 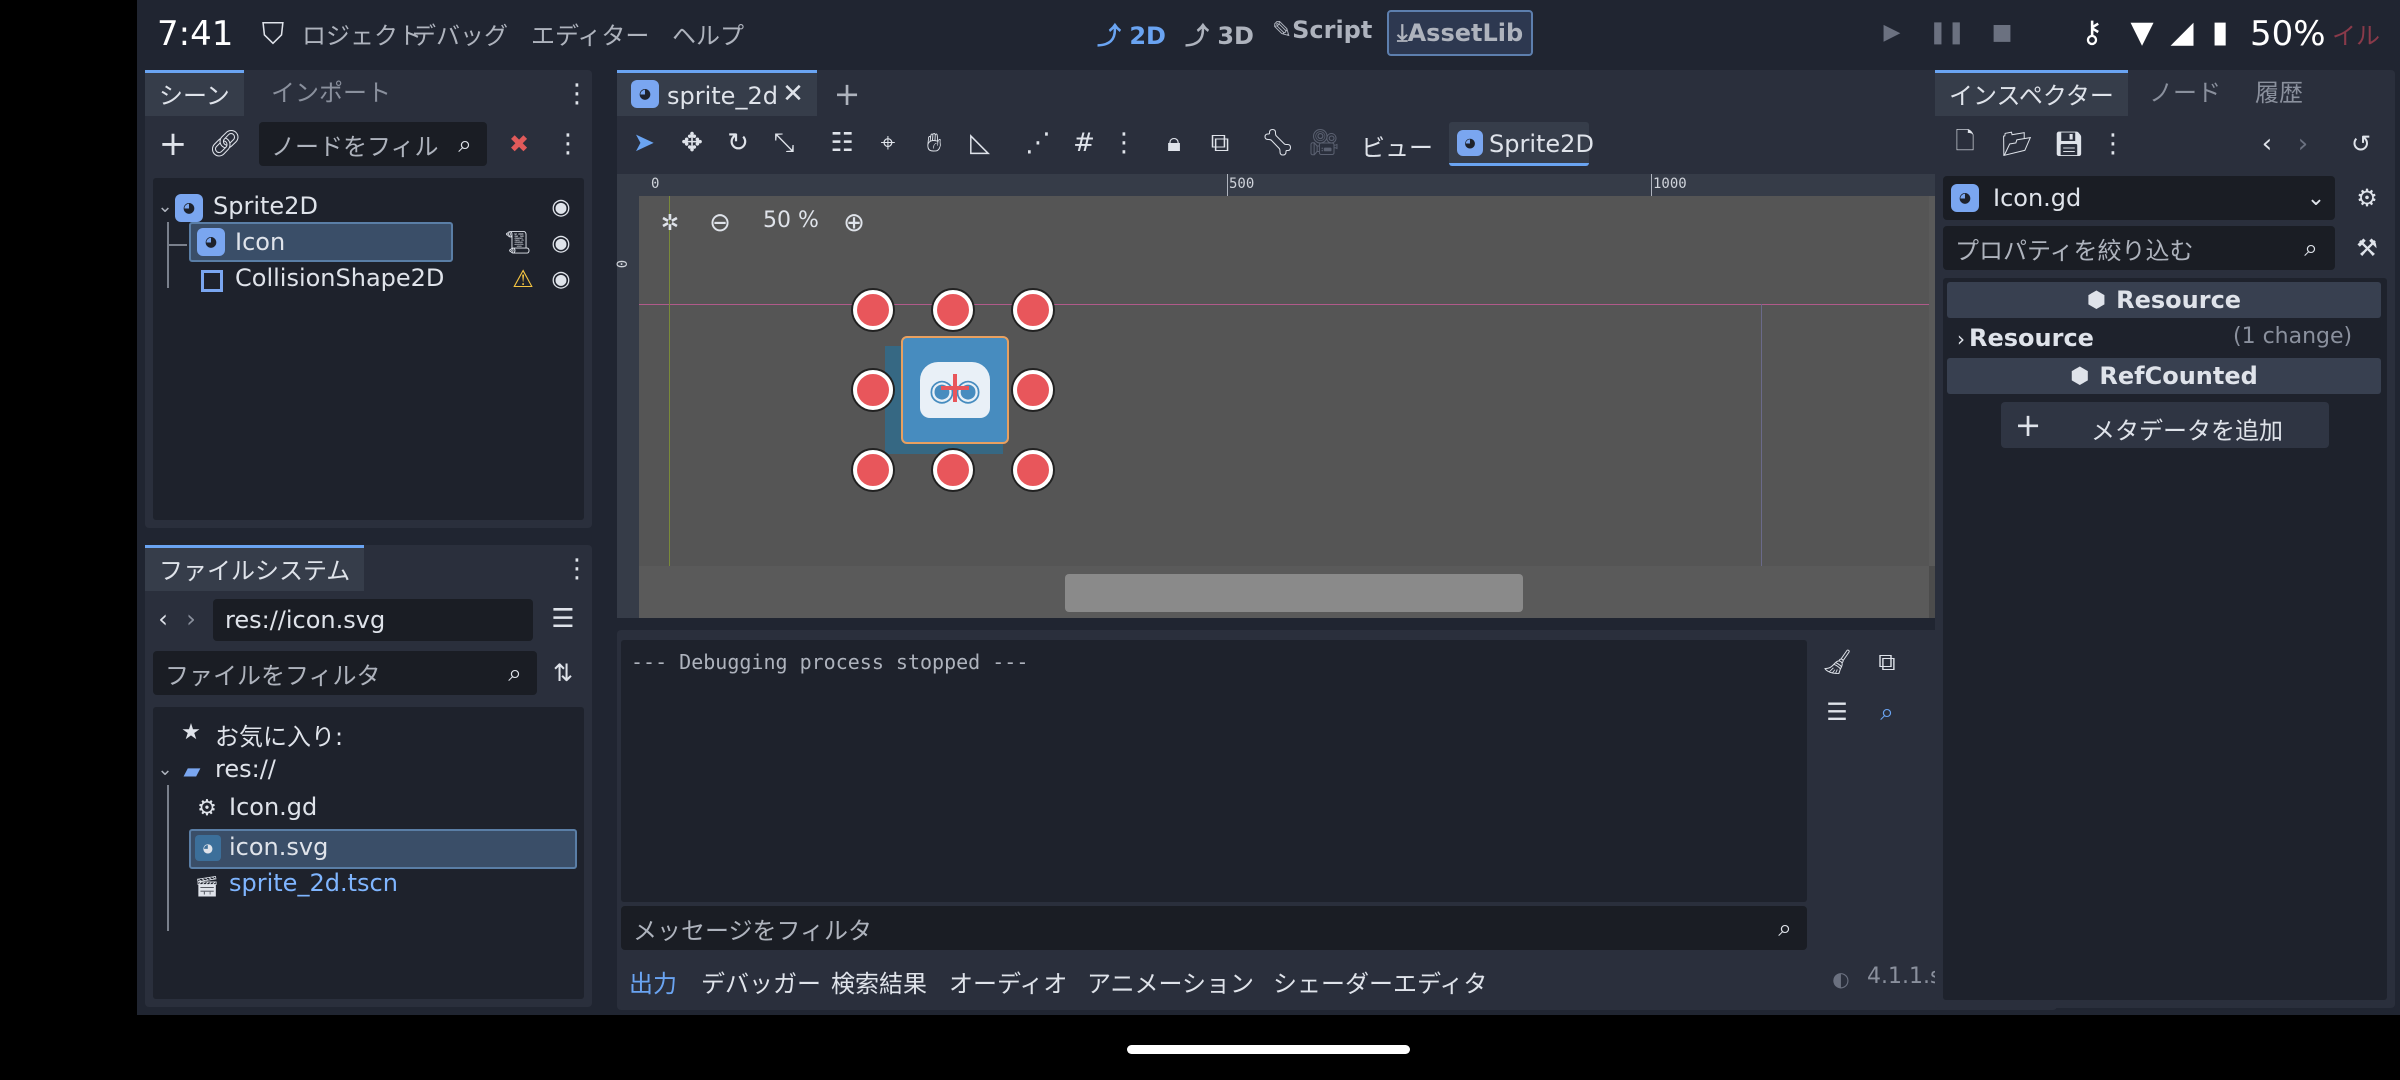 I want to click on warning-icon: ⚠, so click(x=523, y=279).